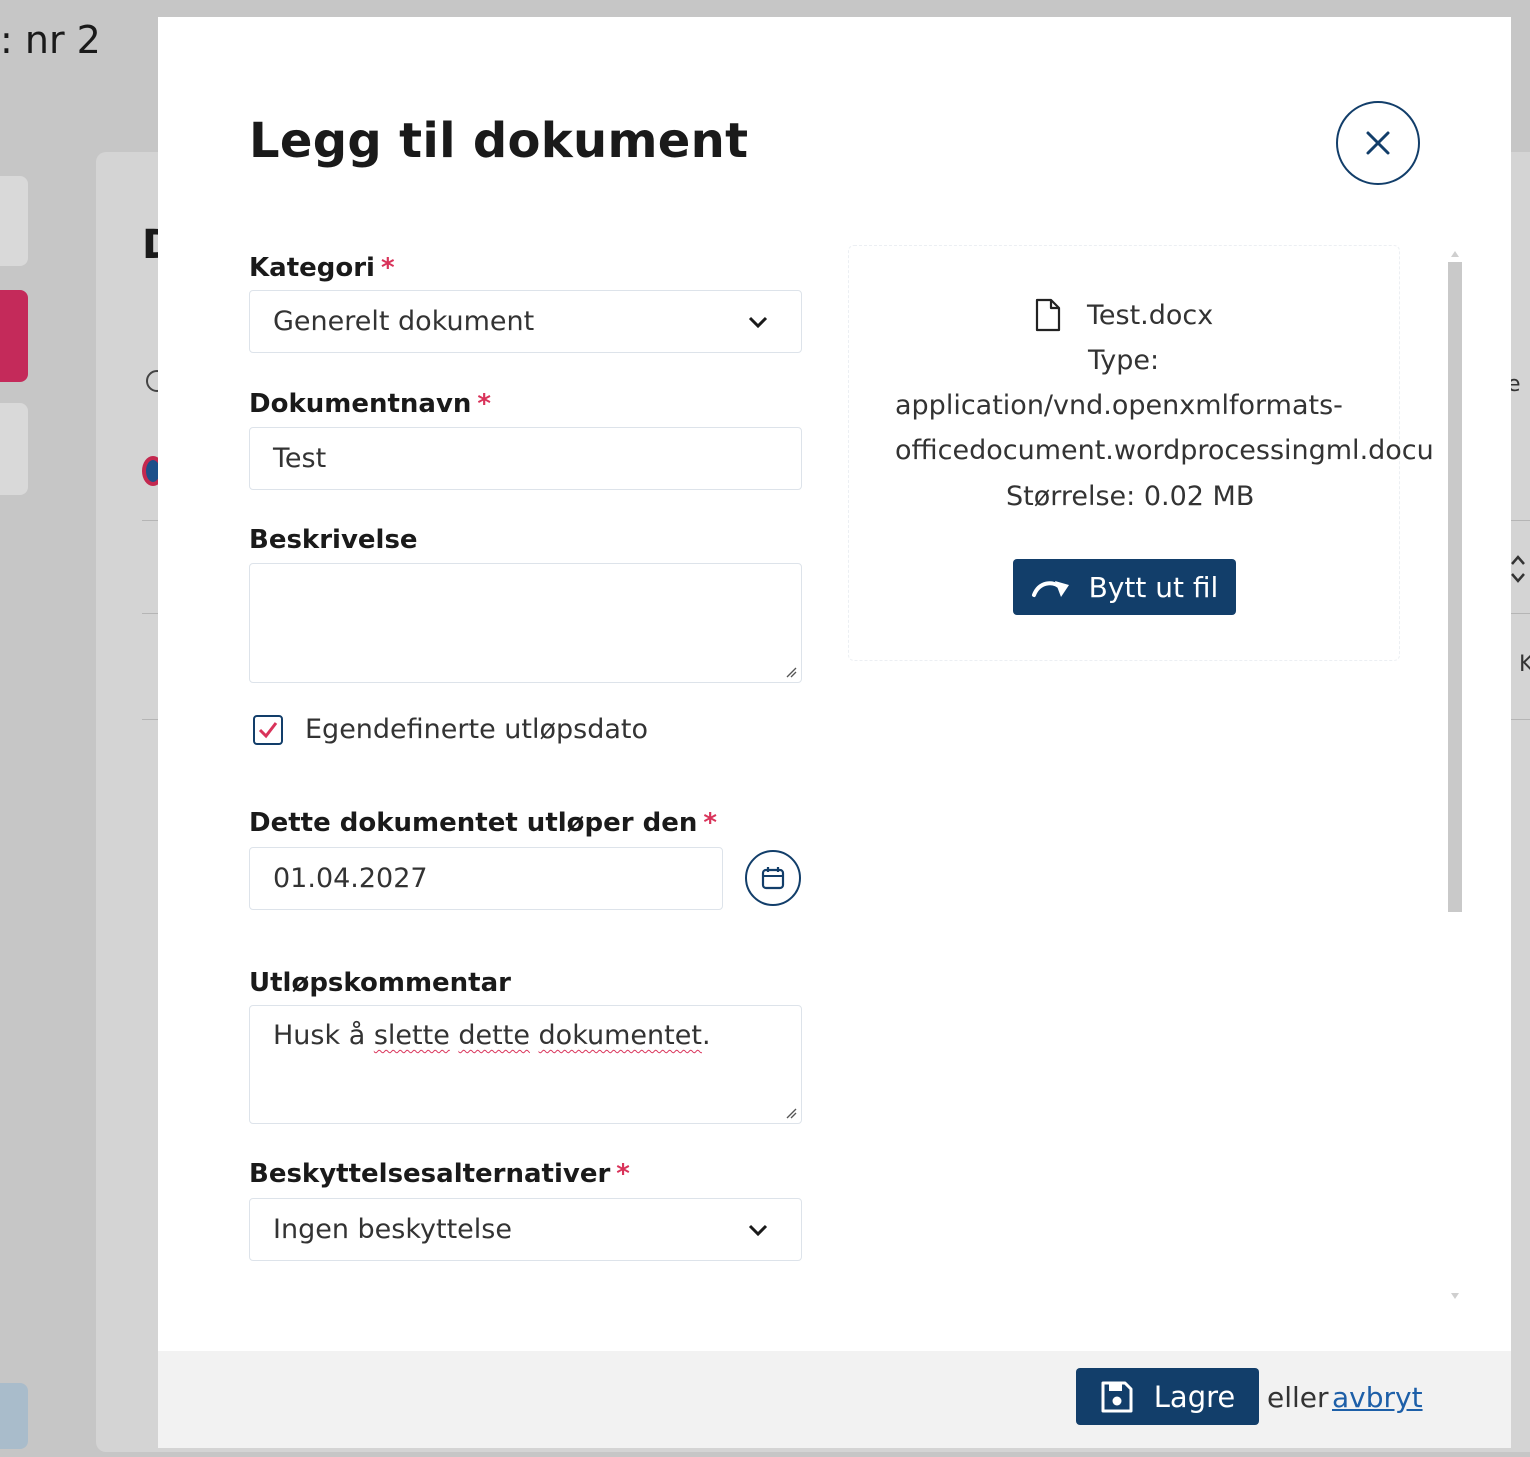 The height and width of the screenshot is (1457, 1530). I want to click on category-select-value: Generelt dokument, so click(404, 321).